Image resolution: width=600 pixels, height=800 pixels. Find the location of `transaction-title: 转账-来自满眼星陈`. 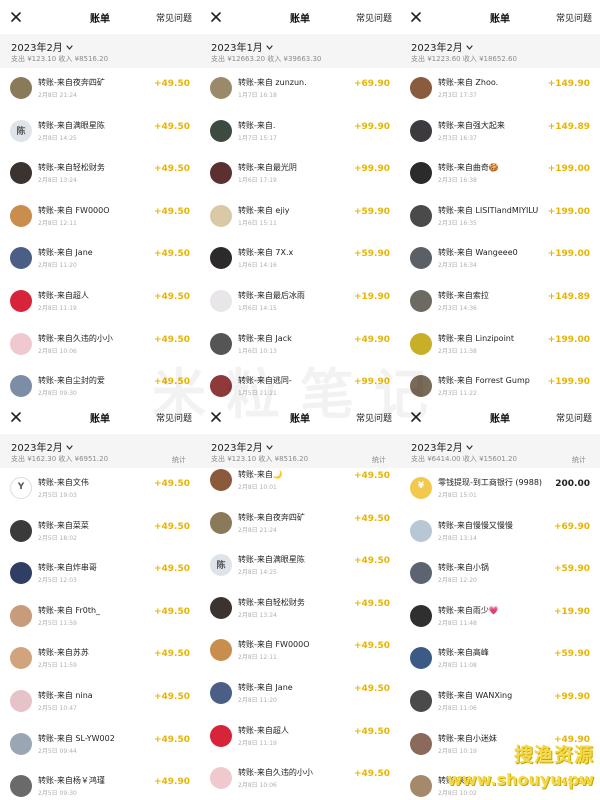

transaction-title: 转账-来自满眼星陈 is located at coordinates (71, 125).